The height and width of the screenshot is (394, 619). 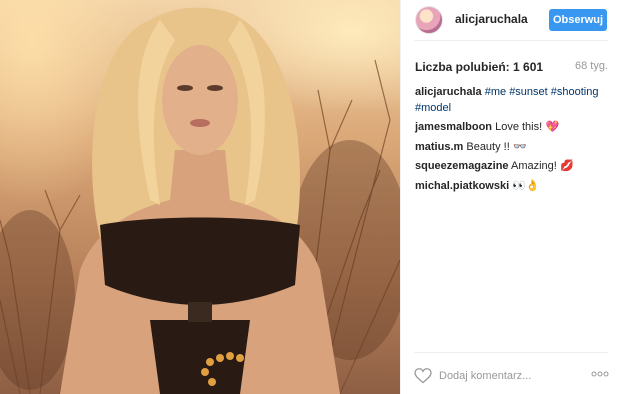 I want to click on follow-button: Obserwuj, so click(x=578, y=20).